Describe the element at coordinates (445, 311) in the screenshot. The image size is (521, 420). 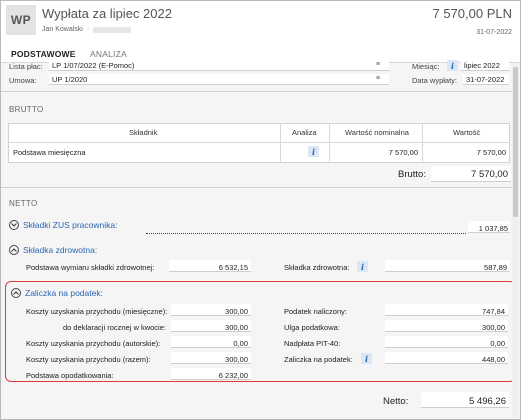
I see `podatek-naliczony-value: 747,84` at that location.